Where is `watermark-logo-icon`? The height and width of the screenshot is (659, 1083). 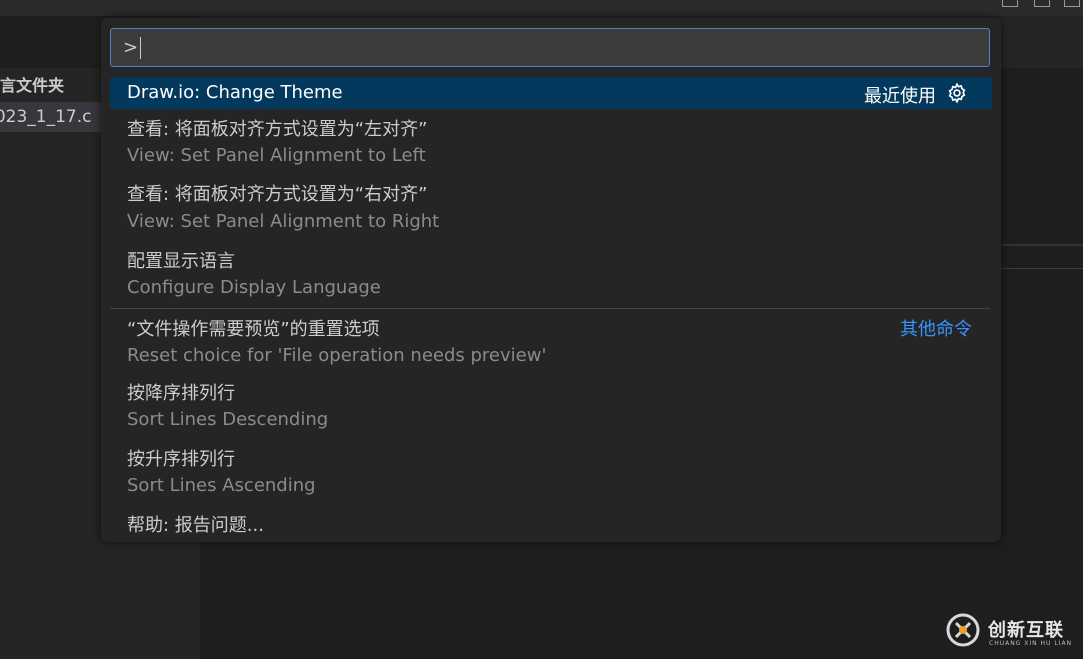
watermark-logo-icon is located at coordinates (963, 630).